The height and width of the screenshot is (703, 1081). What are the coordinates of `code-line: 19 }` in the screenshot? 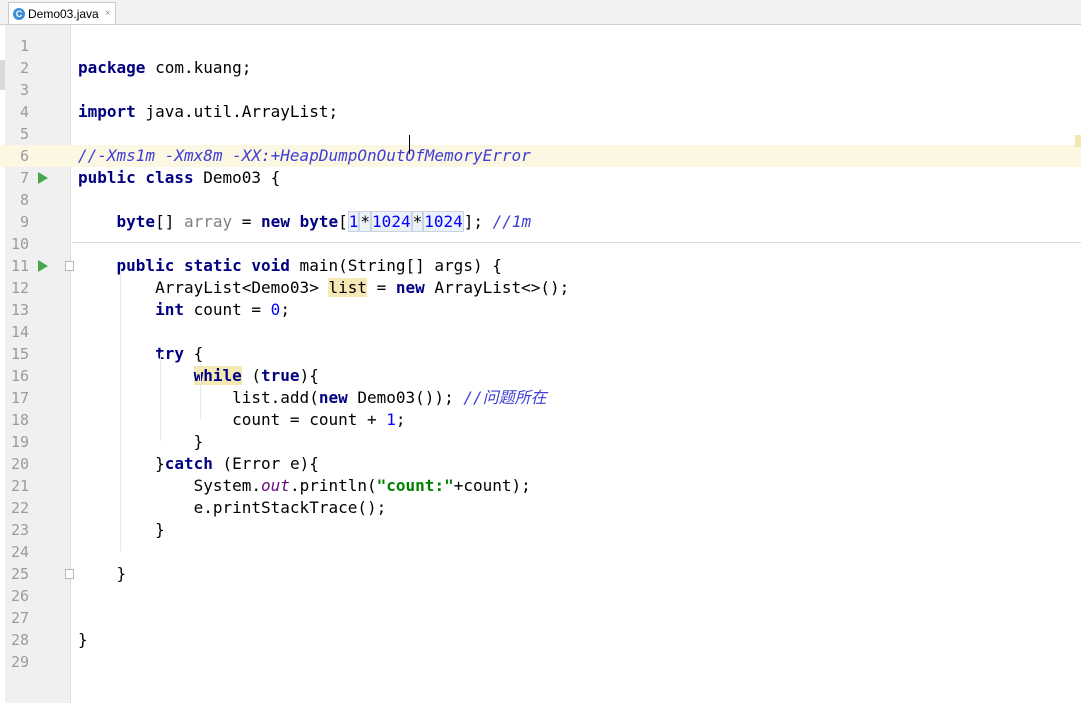 It's located at (540, 442).